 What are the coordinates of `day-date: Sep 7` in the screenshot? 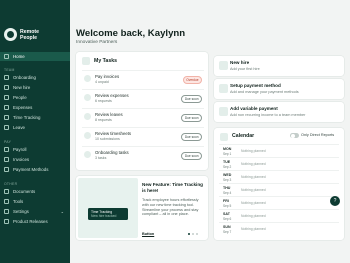 It's located at (227, 232).